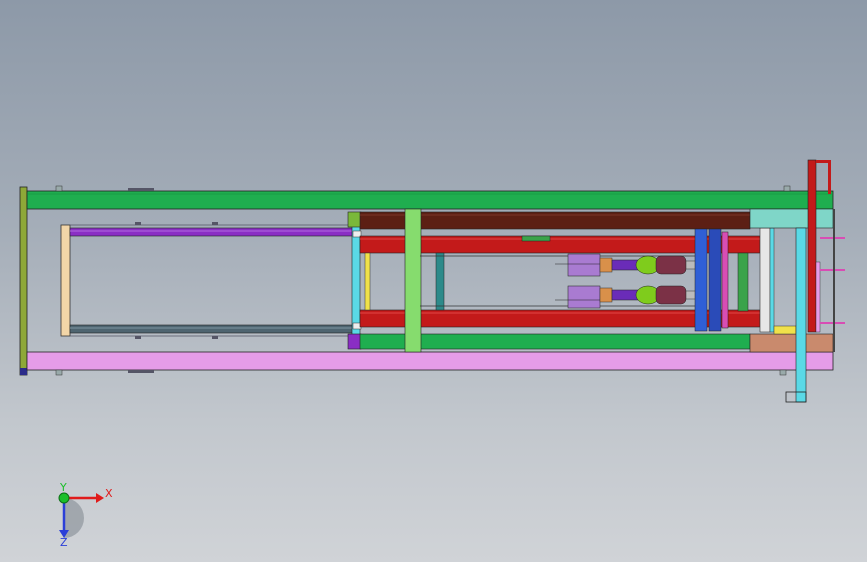 The height and width of the screenshot is (562, 867). I want to click on y-axis-dot, so click(64, 498).